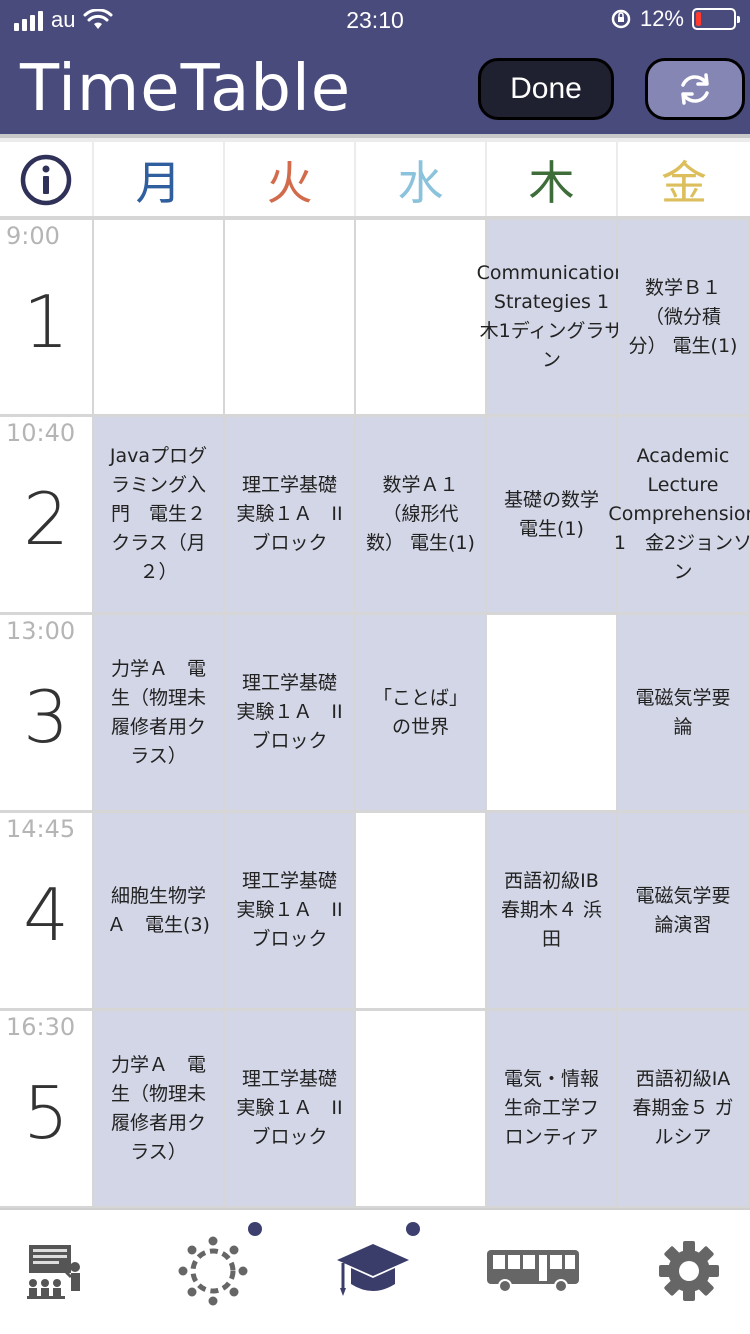 Image resolution: width=750 pixels, height=1334 pixels. Describe the element at coordinates (683, 1108) in the screenshot. I see `class-cell-fri-5: 西語初級IA 春期金５ ガルシア` at that location.